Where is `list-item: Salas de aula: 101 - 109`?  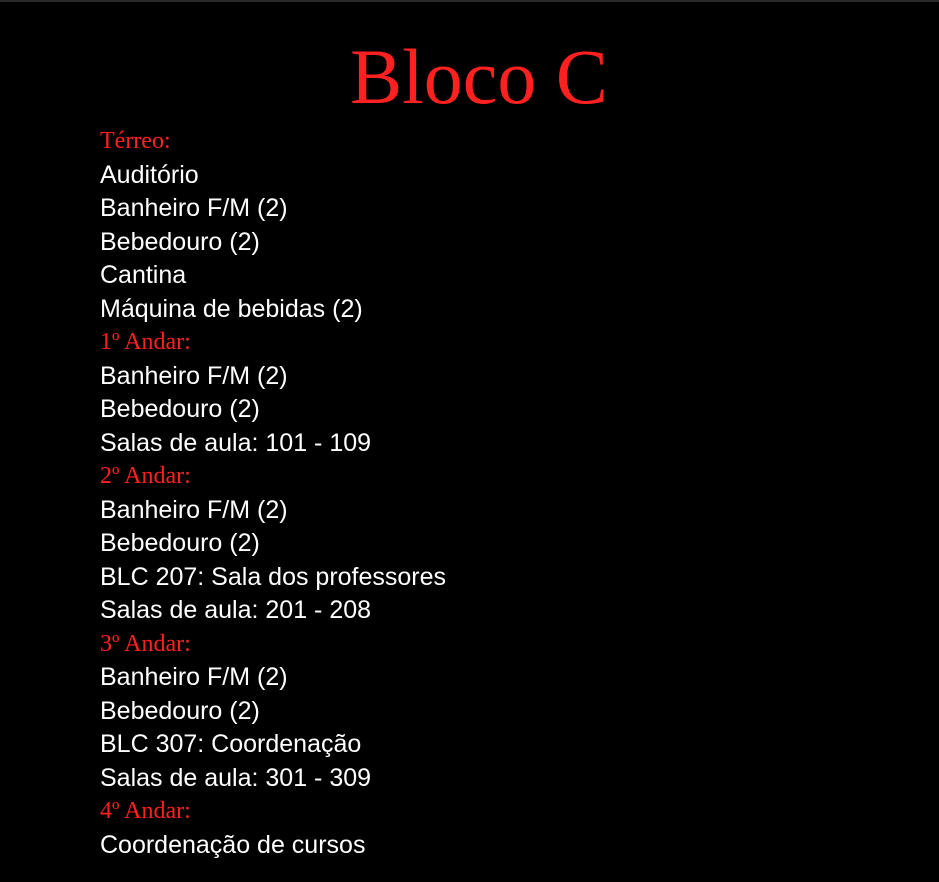
list-item: Salas de aula: 101 - 109 is located at coordinates (236, 442).